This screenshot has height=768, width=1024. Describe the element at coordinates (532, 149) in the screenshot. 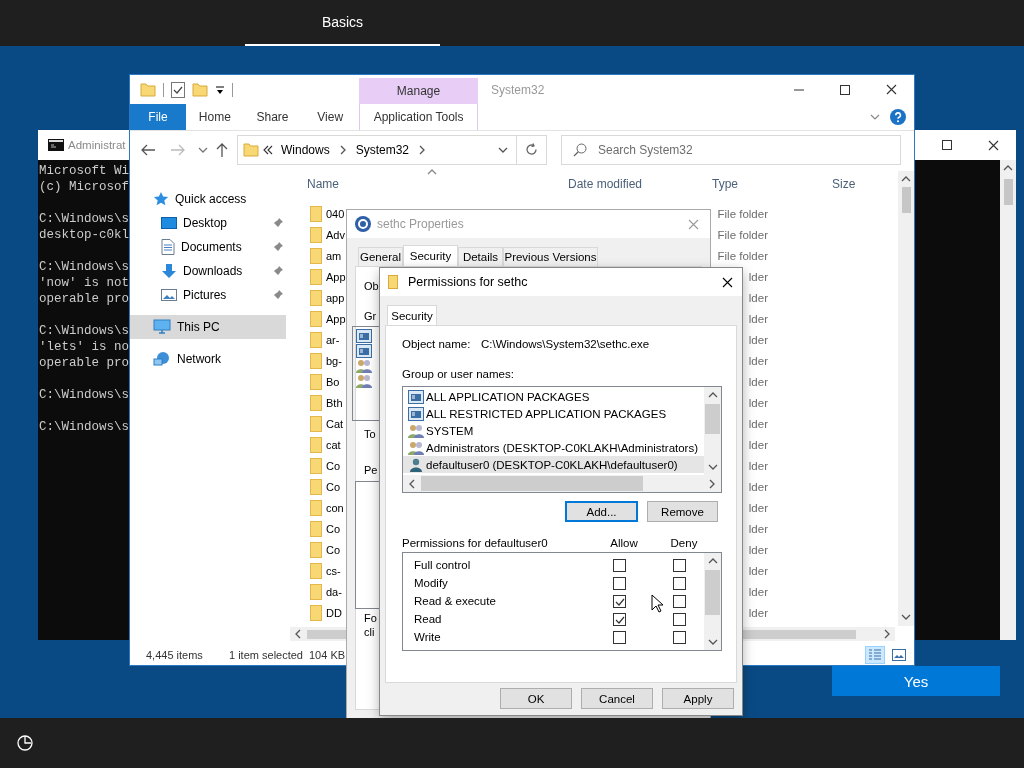

I see `refresh-button` at that location.